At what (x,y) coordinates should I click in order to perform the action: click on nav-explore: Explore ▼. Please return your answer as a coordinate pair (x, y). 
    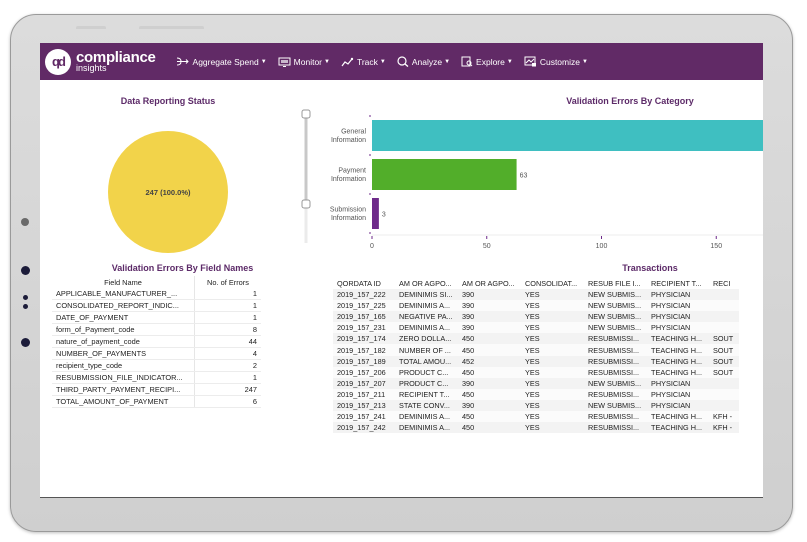
    Looking at the image, I should click on (487, 61).